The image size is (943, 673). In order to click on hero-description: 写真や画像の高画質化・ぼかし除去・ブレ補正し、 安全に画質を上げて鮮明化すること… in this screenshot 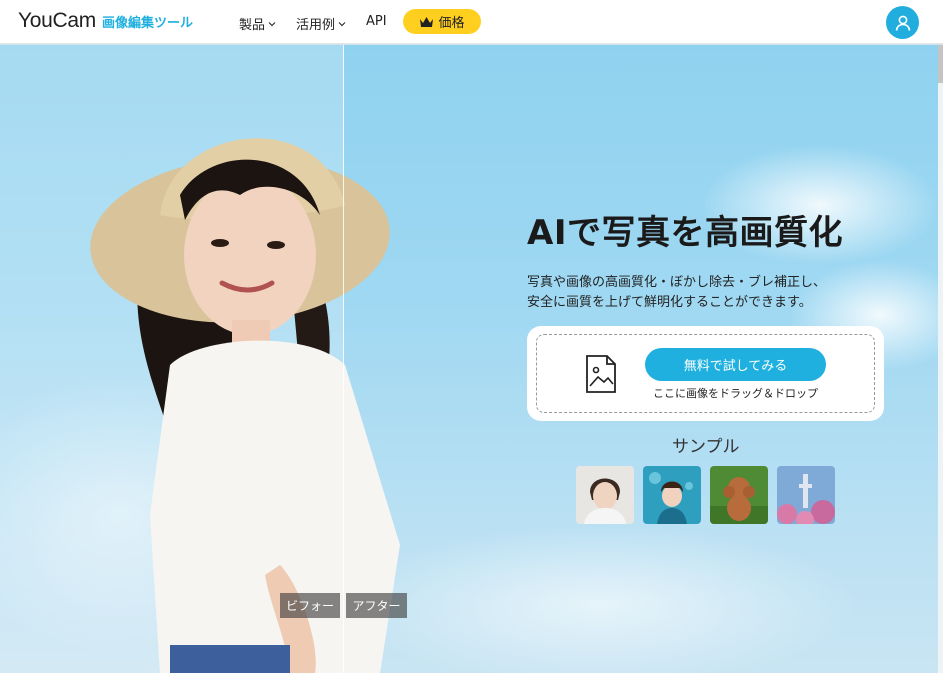, I will do `click(676, 293)`.